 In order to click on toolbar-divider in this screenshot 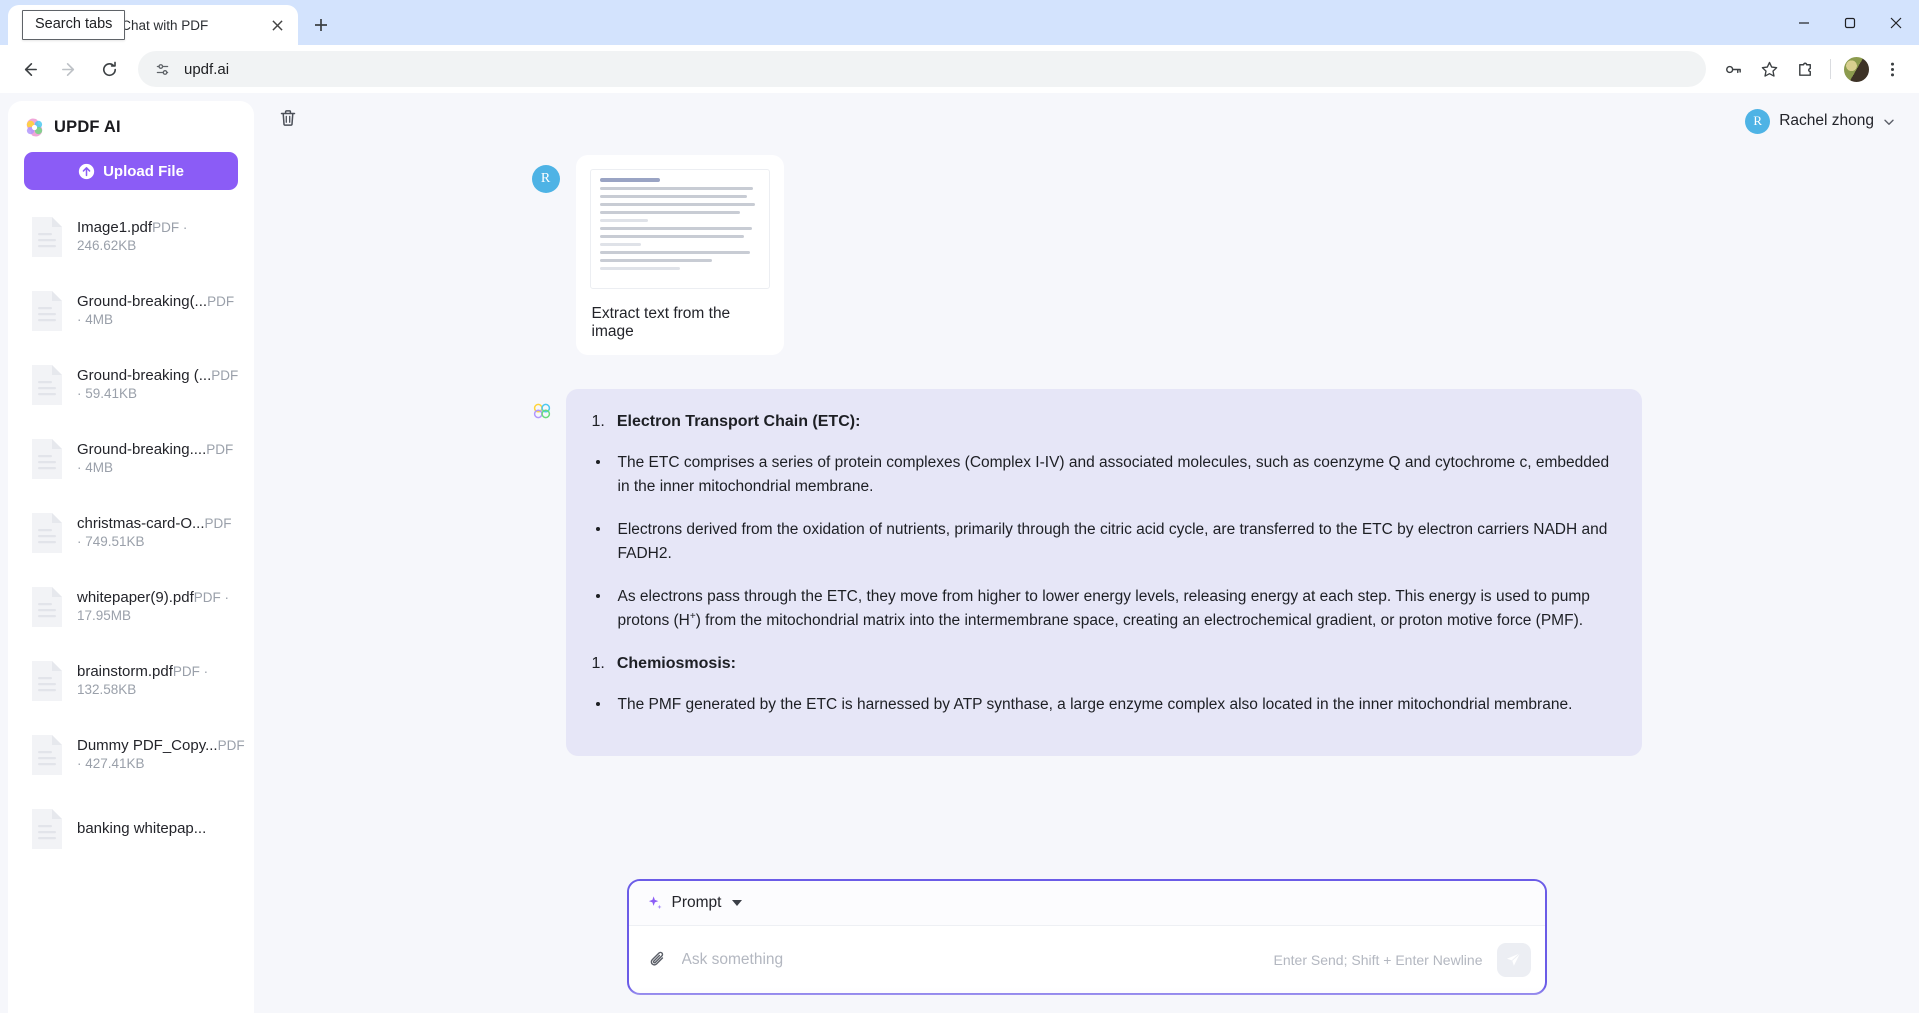, I will do `click(1830, 69)`.